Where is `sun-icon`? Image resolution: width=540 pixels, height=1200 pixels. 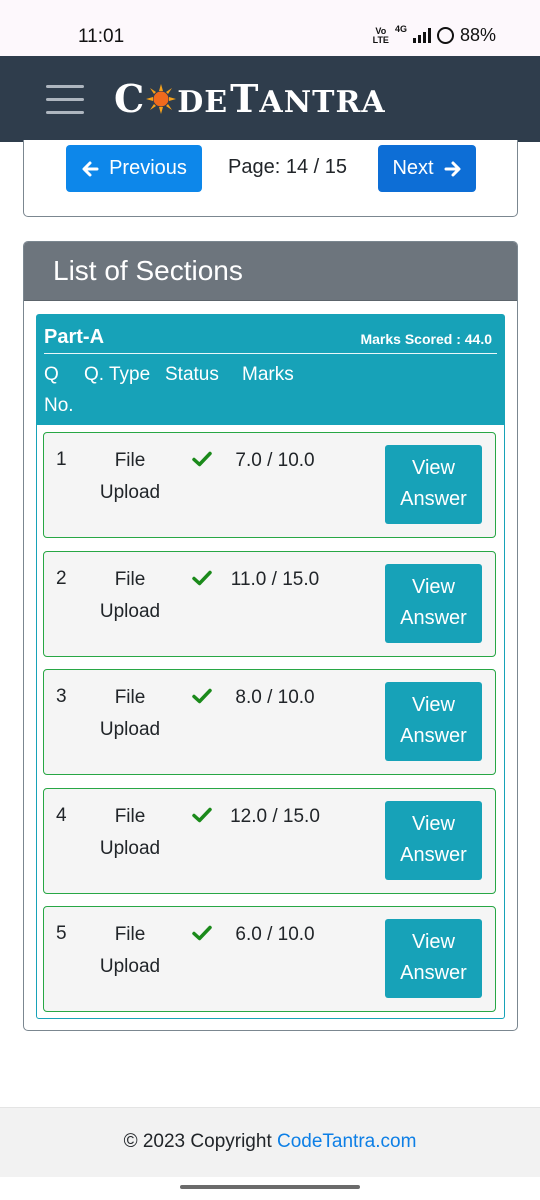 sun-icon is located at coordinates (161, 99).